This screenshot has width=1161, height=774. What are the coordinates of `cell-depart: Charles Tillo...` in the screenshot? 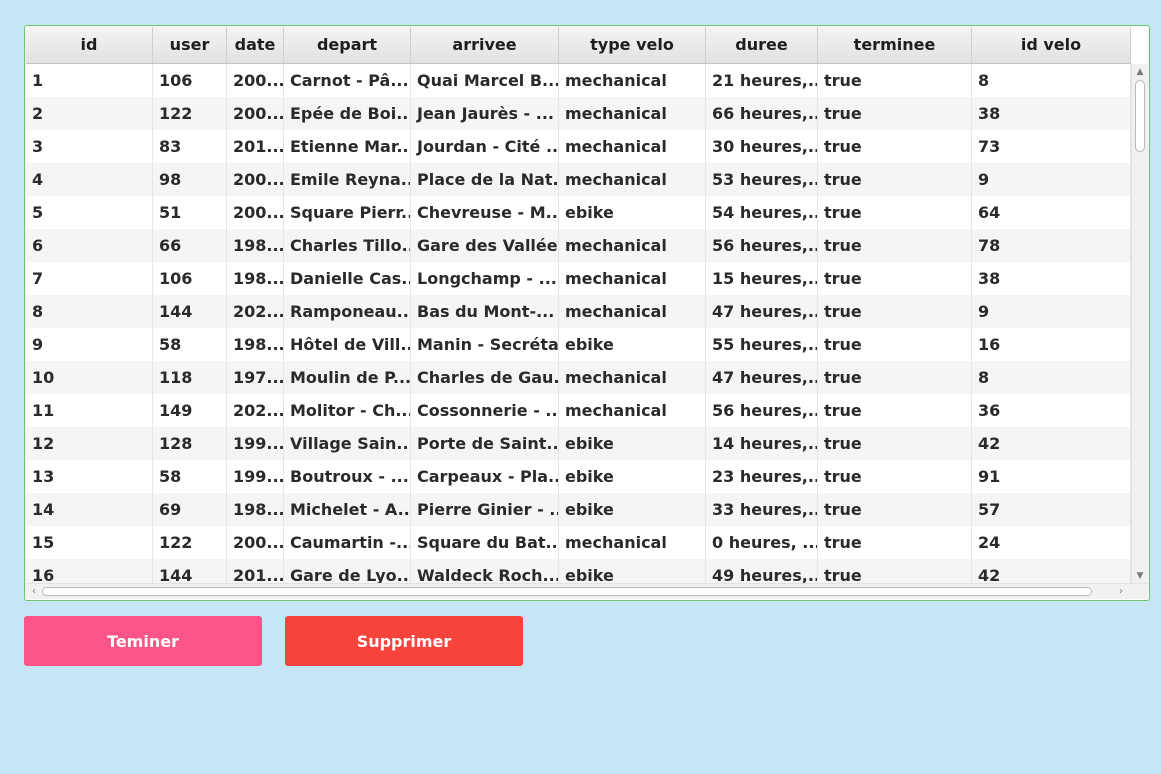 It's located at (347, 245).